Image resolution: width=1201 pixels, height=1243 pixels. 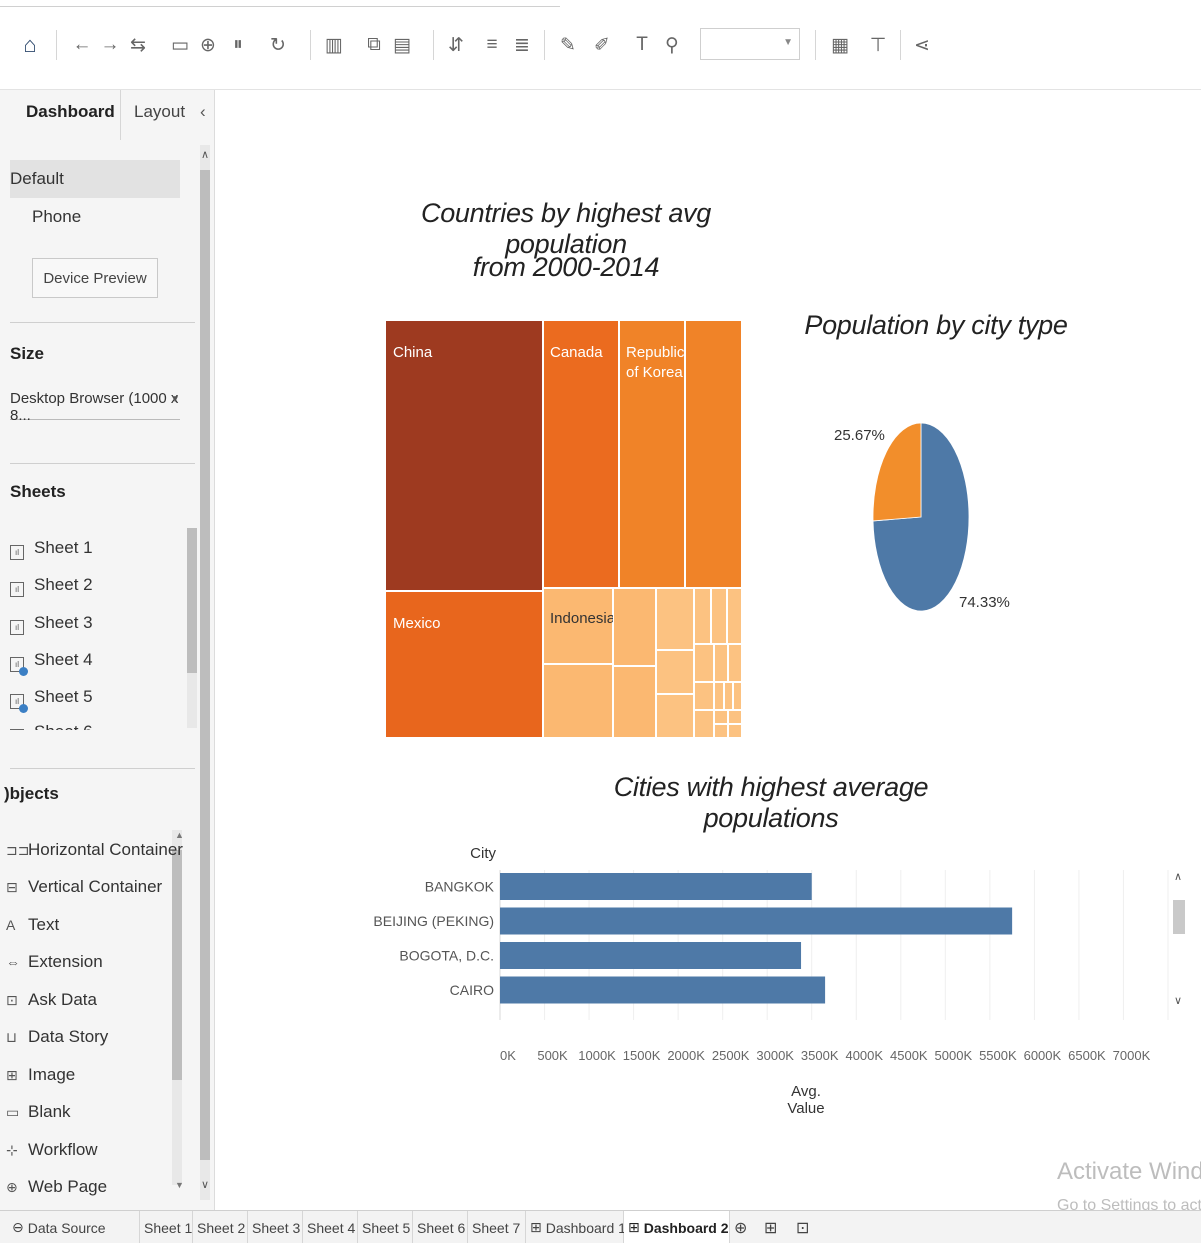 What do you see at coordinates (205, 665) in the screenshot?
I see `panel-scrollbar-thumb` at bounding box center [205, 665].